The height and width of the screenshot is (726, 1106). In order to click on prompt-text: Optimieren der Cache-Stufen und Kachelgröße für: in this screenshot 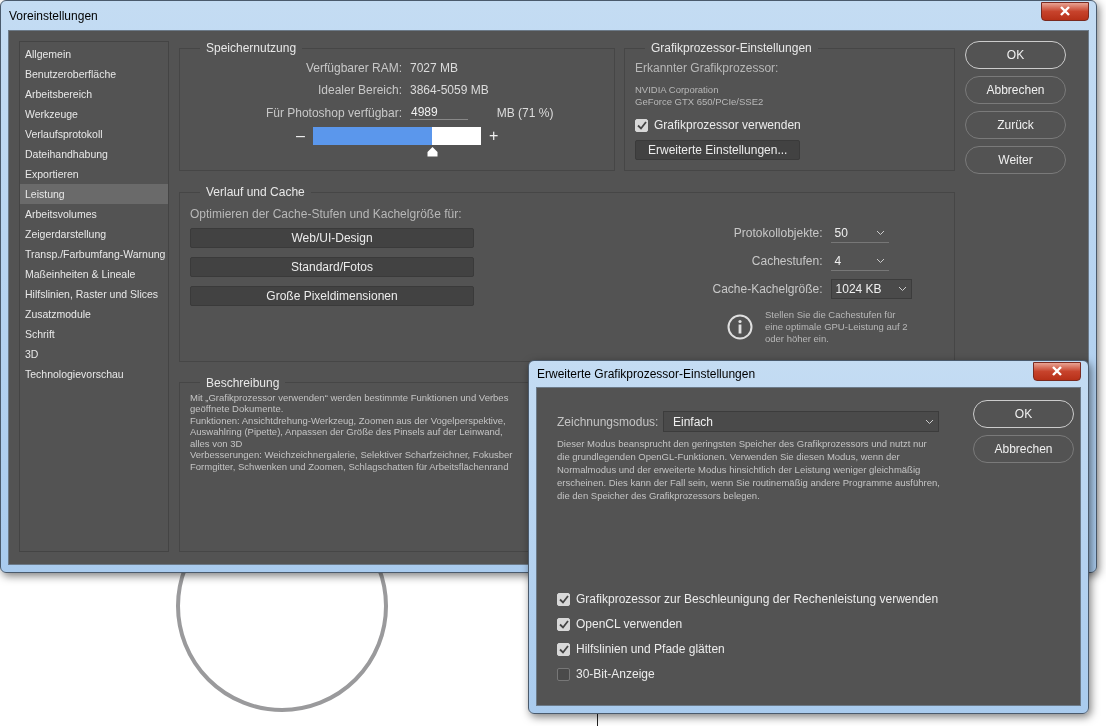, I will do `click(326, 214)`.